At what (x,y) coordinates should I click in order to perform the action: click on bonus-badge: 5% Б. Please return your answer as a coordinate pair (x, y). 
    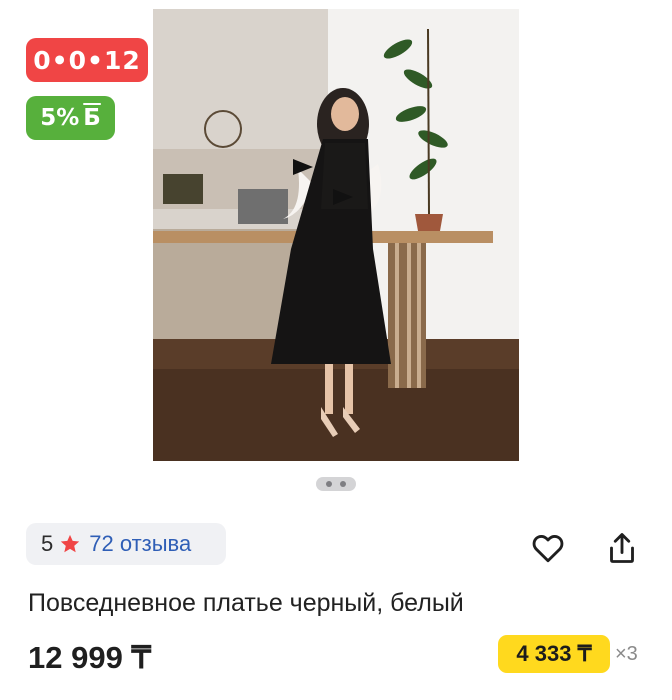
    Looking at the image, I should click on (70, 118).